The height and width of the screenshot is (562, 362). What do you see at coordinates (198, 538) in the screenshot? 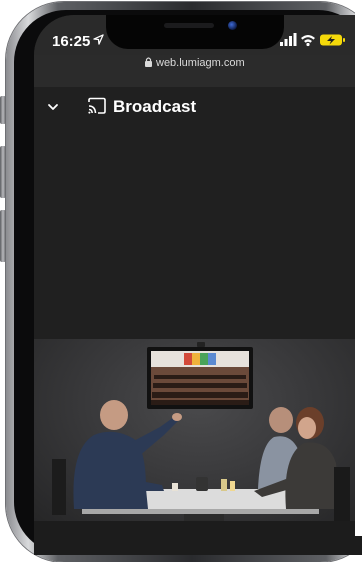
I see `bottom-area` at bounding box center [198, 538].